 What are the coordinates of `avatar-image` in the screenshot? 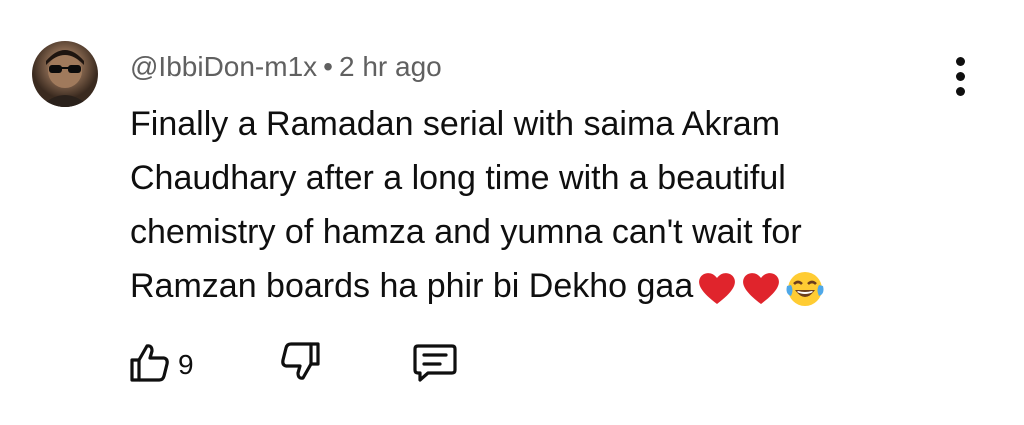 It's located at (65, 78).